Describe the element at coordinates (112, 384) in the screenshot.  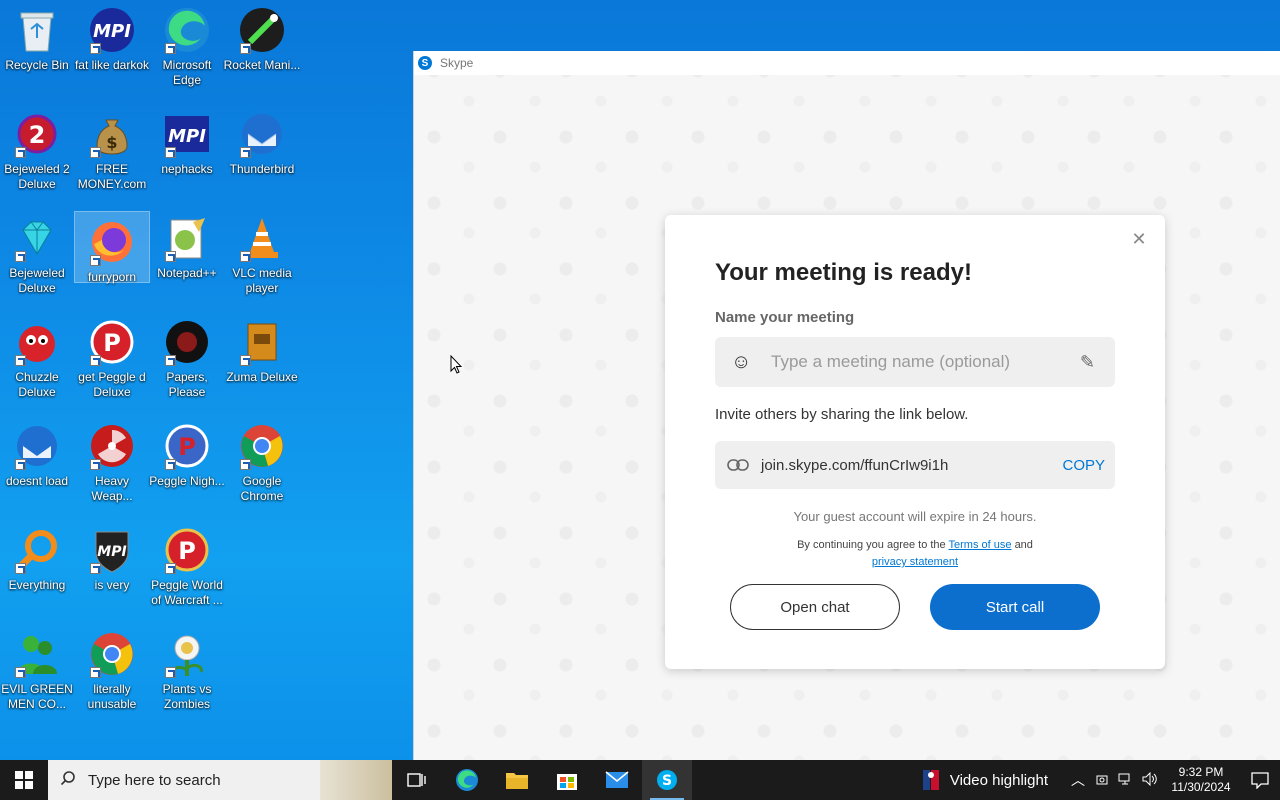
I see `desktop-icon-label: get Peggle d Deluxe` at that location.